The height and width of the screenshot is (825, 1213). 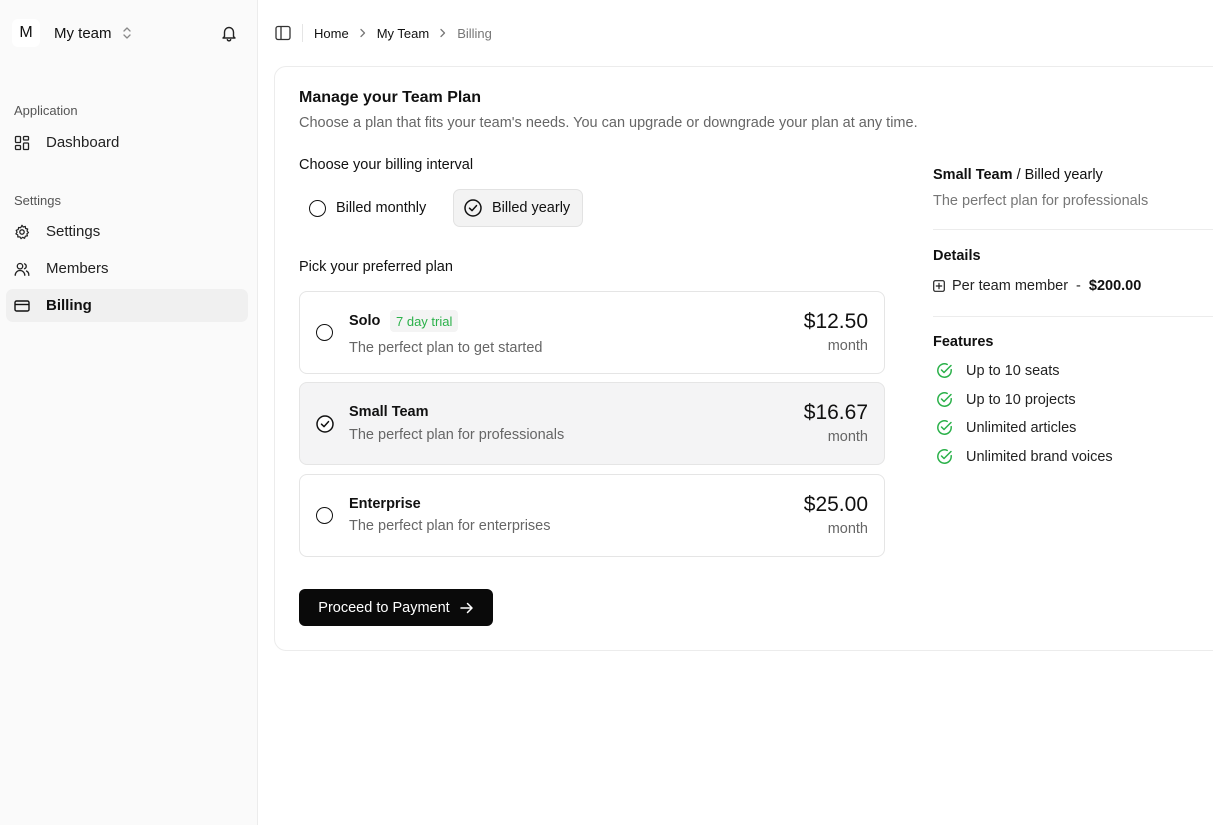 I want to click on breadcrumb-my-team: My Team, so click(x=403, y=33).